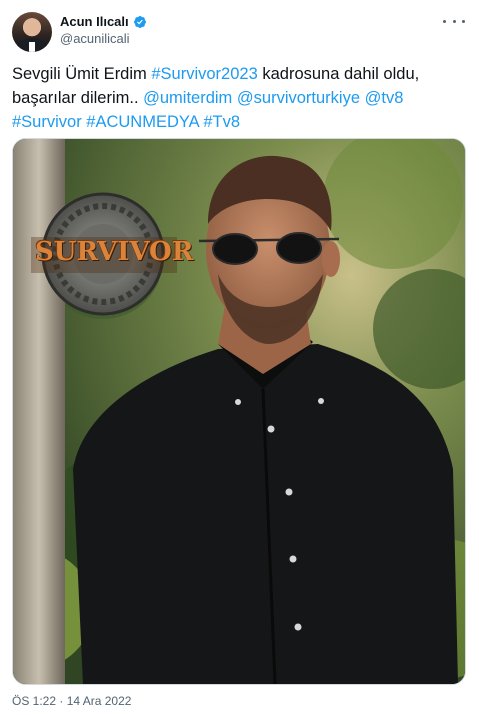 The image size is (479, 715). I want to click on author-handle: @acunilicali, so click(95, 38).